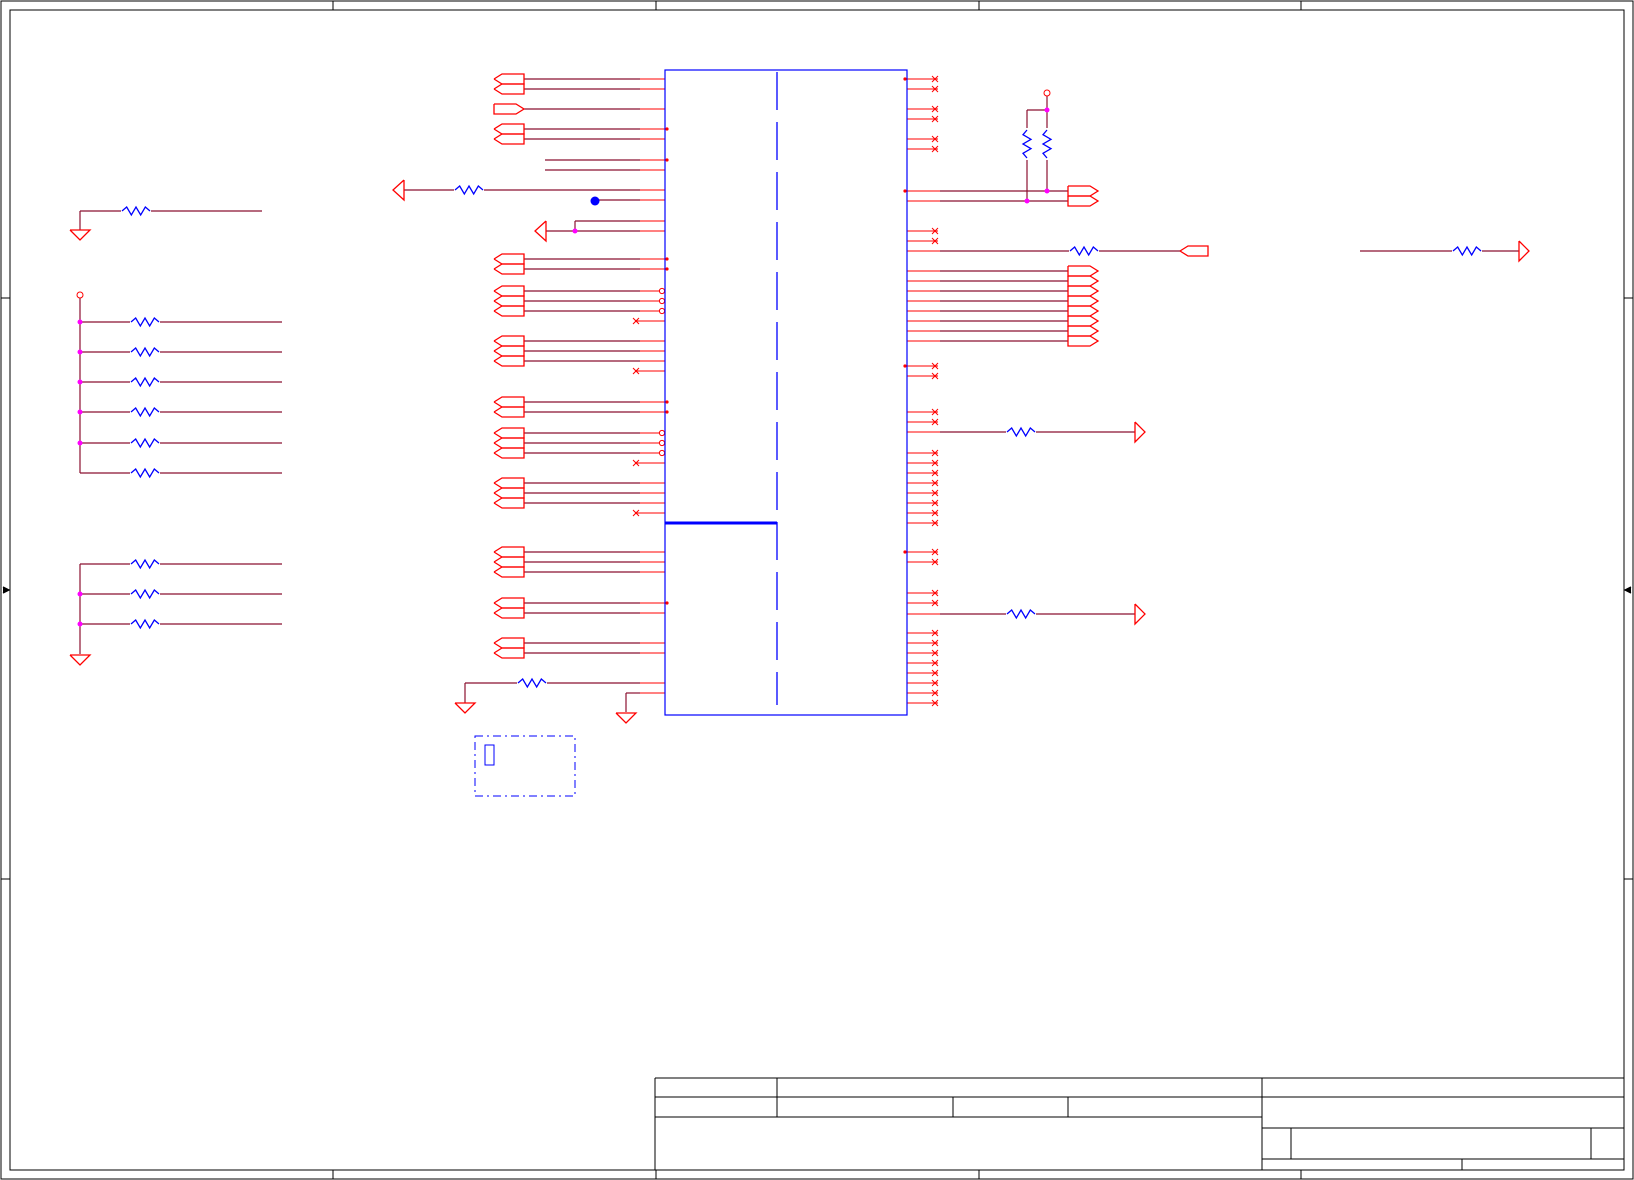 Image resolution: width=1634 pixels, height=1180 pixels. What do you see at coordinates (786, 392) in the screenshot?
I see `ic-body` at bounding box center [786, 392].